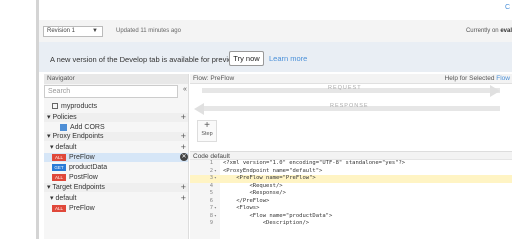 The image size is (512, 240). What do you see at coordinates (220, 156) in the screenshot?
I see `code-endpoint: default` at bounding box center [220, 156].